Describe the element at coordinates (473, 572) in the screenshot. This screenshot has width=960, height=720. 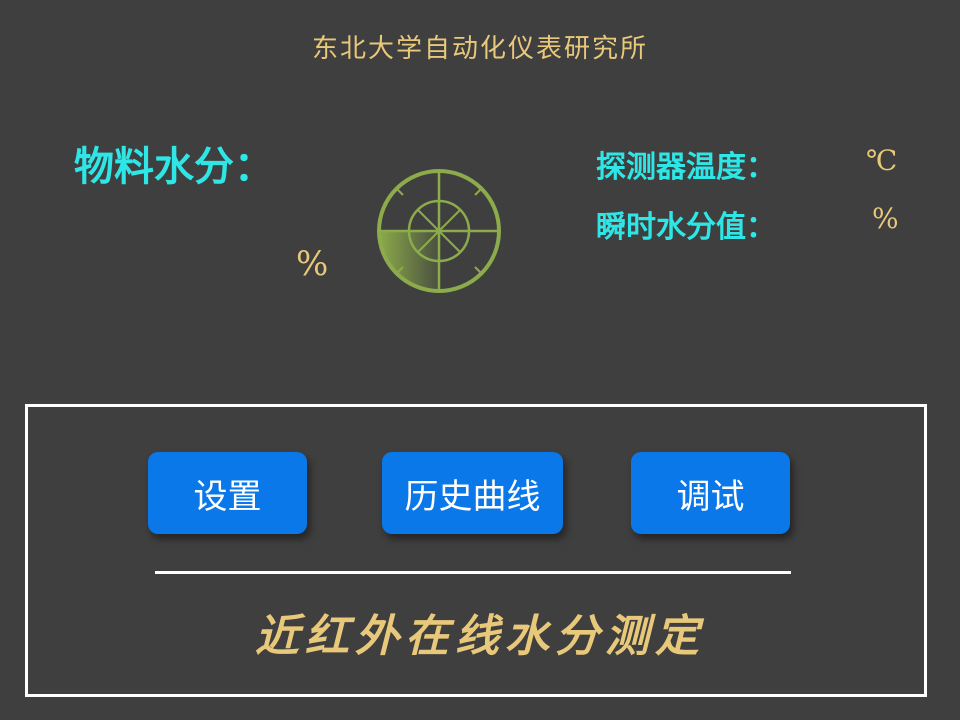
I see `divider` at that location.